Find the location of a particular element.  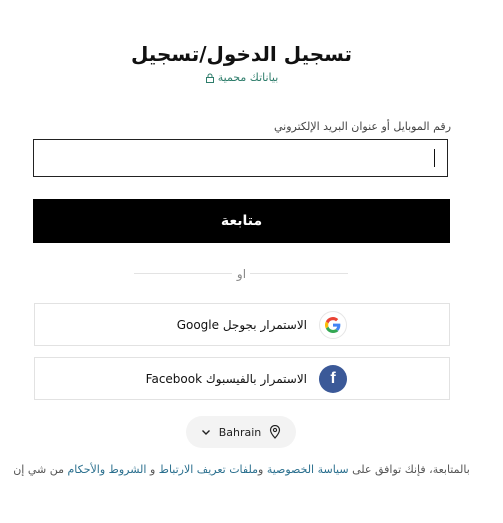

page-title: تسجيل الدخول/تسجيل is located at coordinates (241, 54).